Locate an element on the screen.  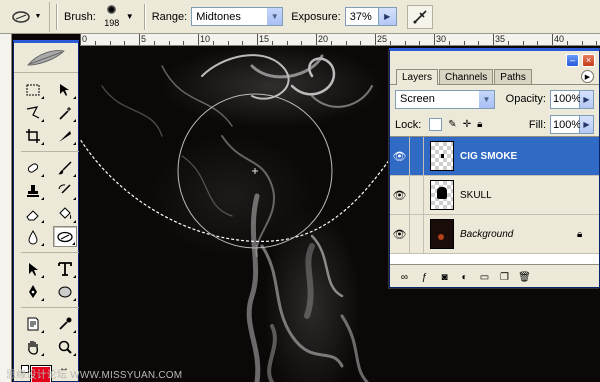
drop-icon is located at coordinates (33, 236).